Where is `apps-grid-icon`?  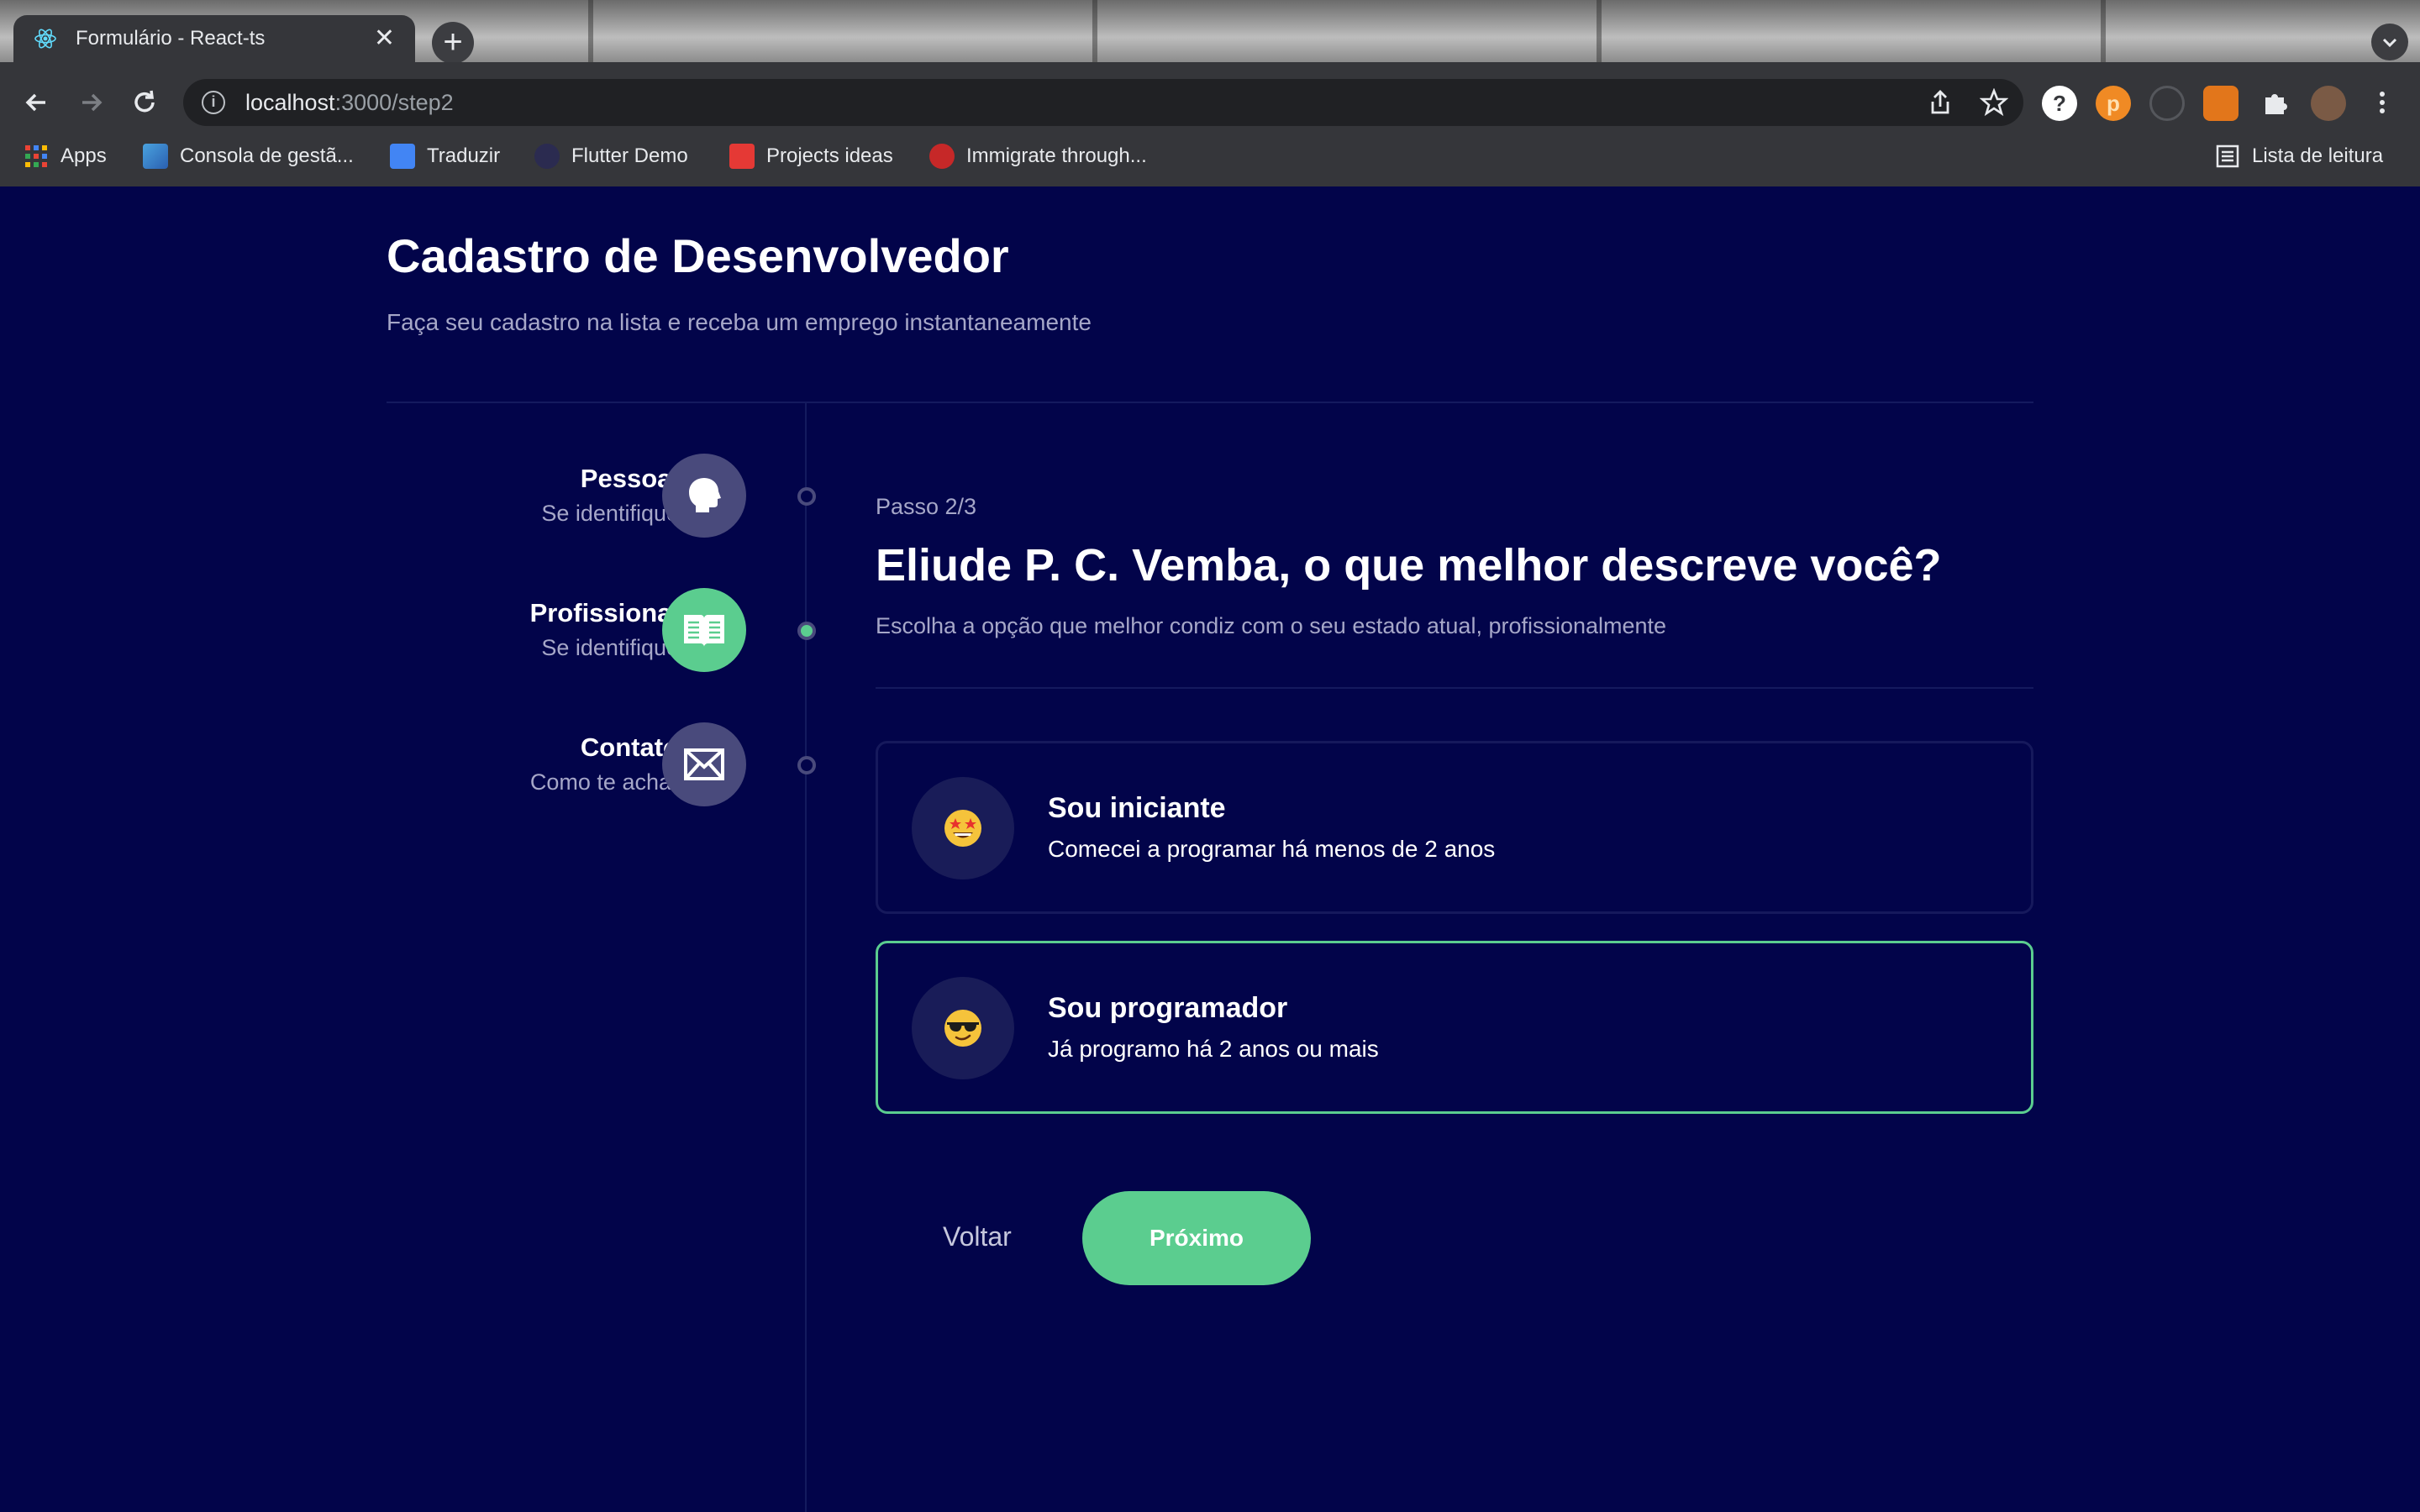
apps-grid-icon is located at coordinates (36, 156).